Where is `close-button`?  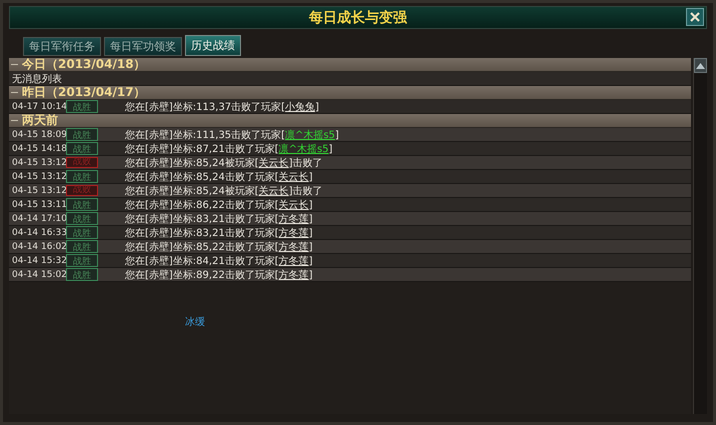
close-button is located at coordinates (695, 17).